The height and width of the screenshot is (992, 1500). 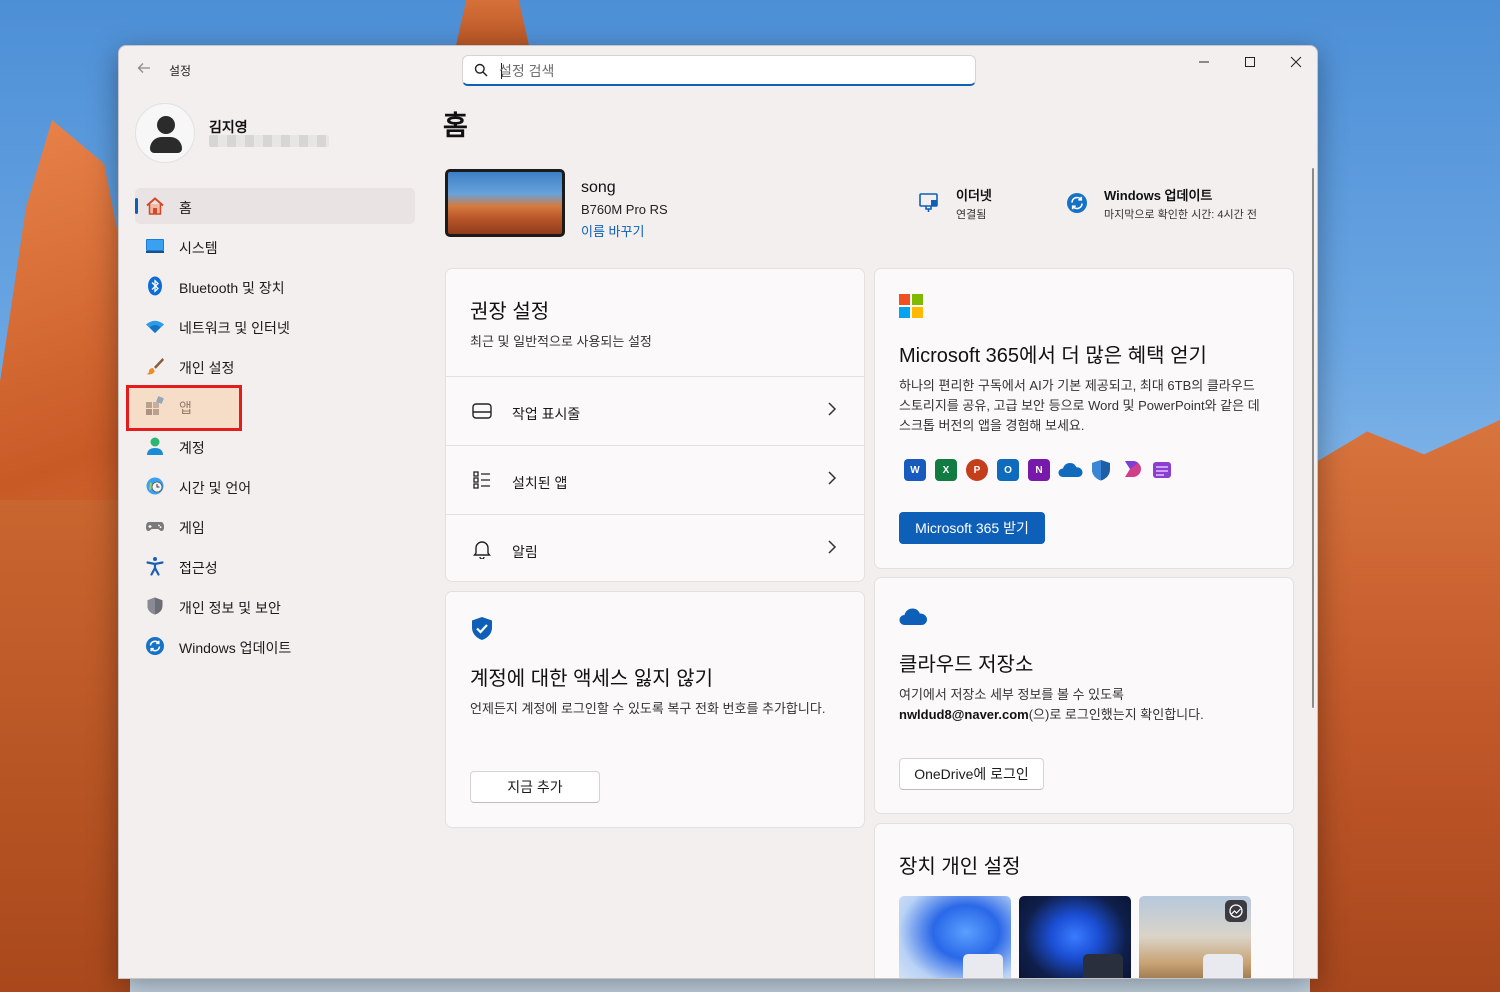 What do you see at coordinates (928, 202) in the screenshot?
I see `ethernet-icon` at bounding box center [928, 202].